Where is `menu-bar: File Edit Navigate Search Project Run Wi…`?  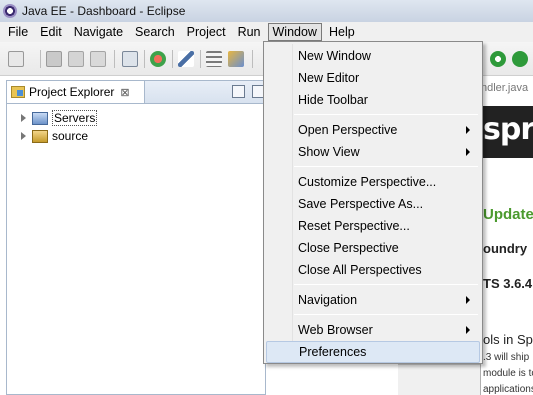 menu-bar: File Edit Navigate Search Project Run Wi… is located at coordinates (266, 32).